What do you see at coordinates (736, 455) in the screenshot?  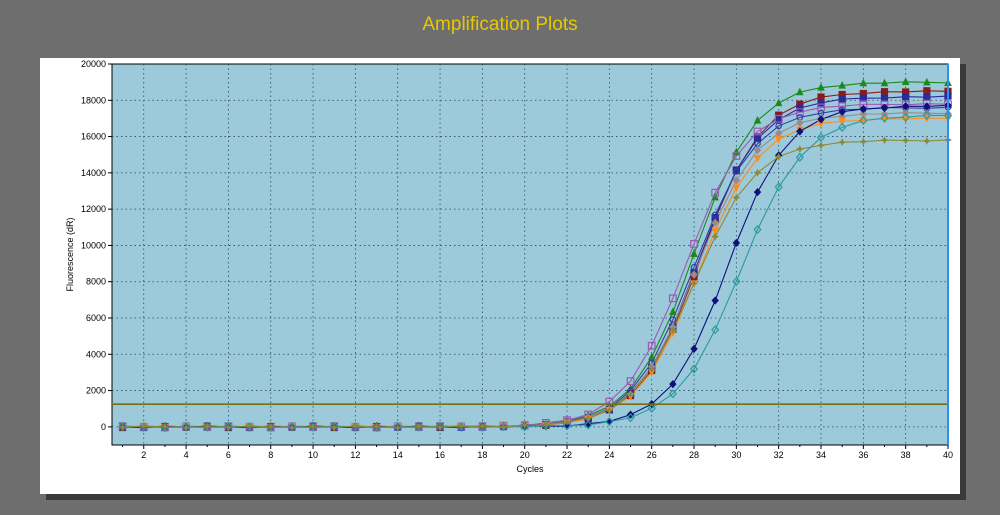 I see `x-tick-label: 30` at bounding box center [736, 455].